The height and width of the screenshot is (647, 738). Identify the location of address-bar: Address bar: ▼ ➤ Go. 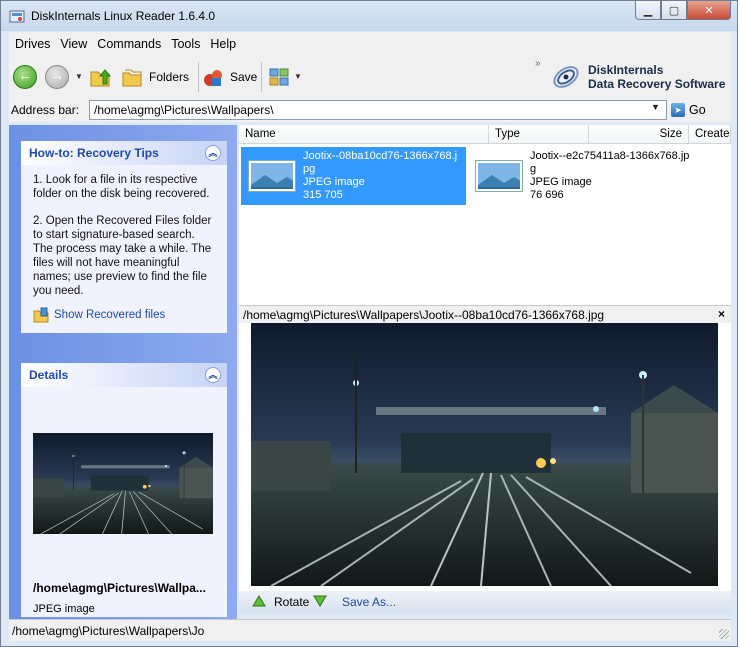
(370, 110).